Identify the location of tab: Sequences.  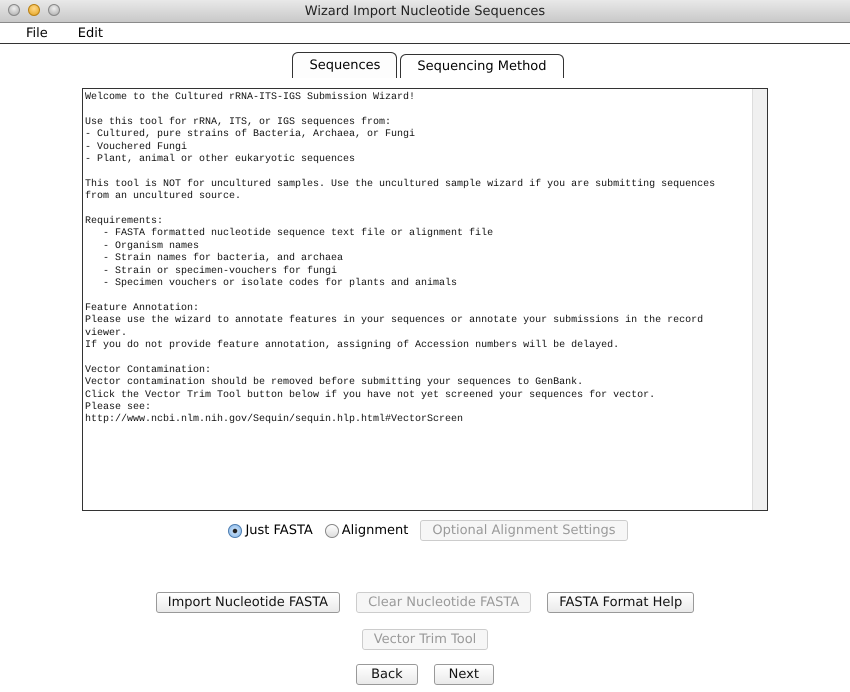
(345, 65).